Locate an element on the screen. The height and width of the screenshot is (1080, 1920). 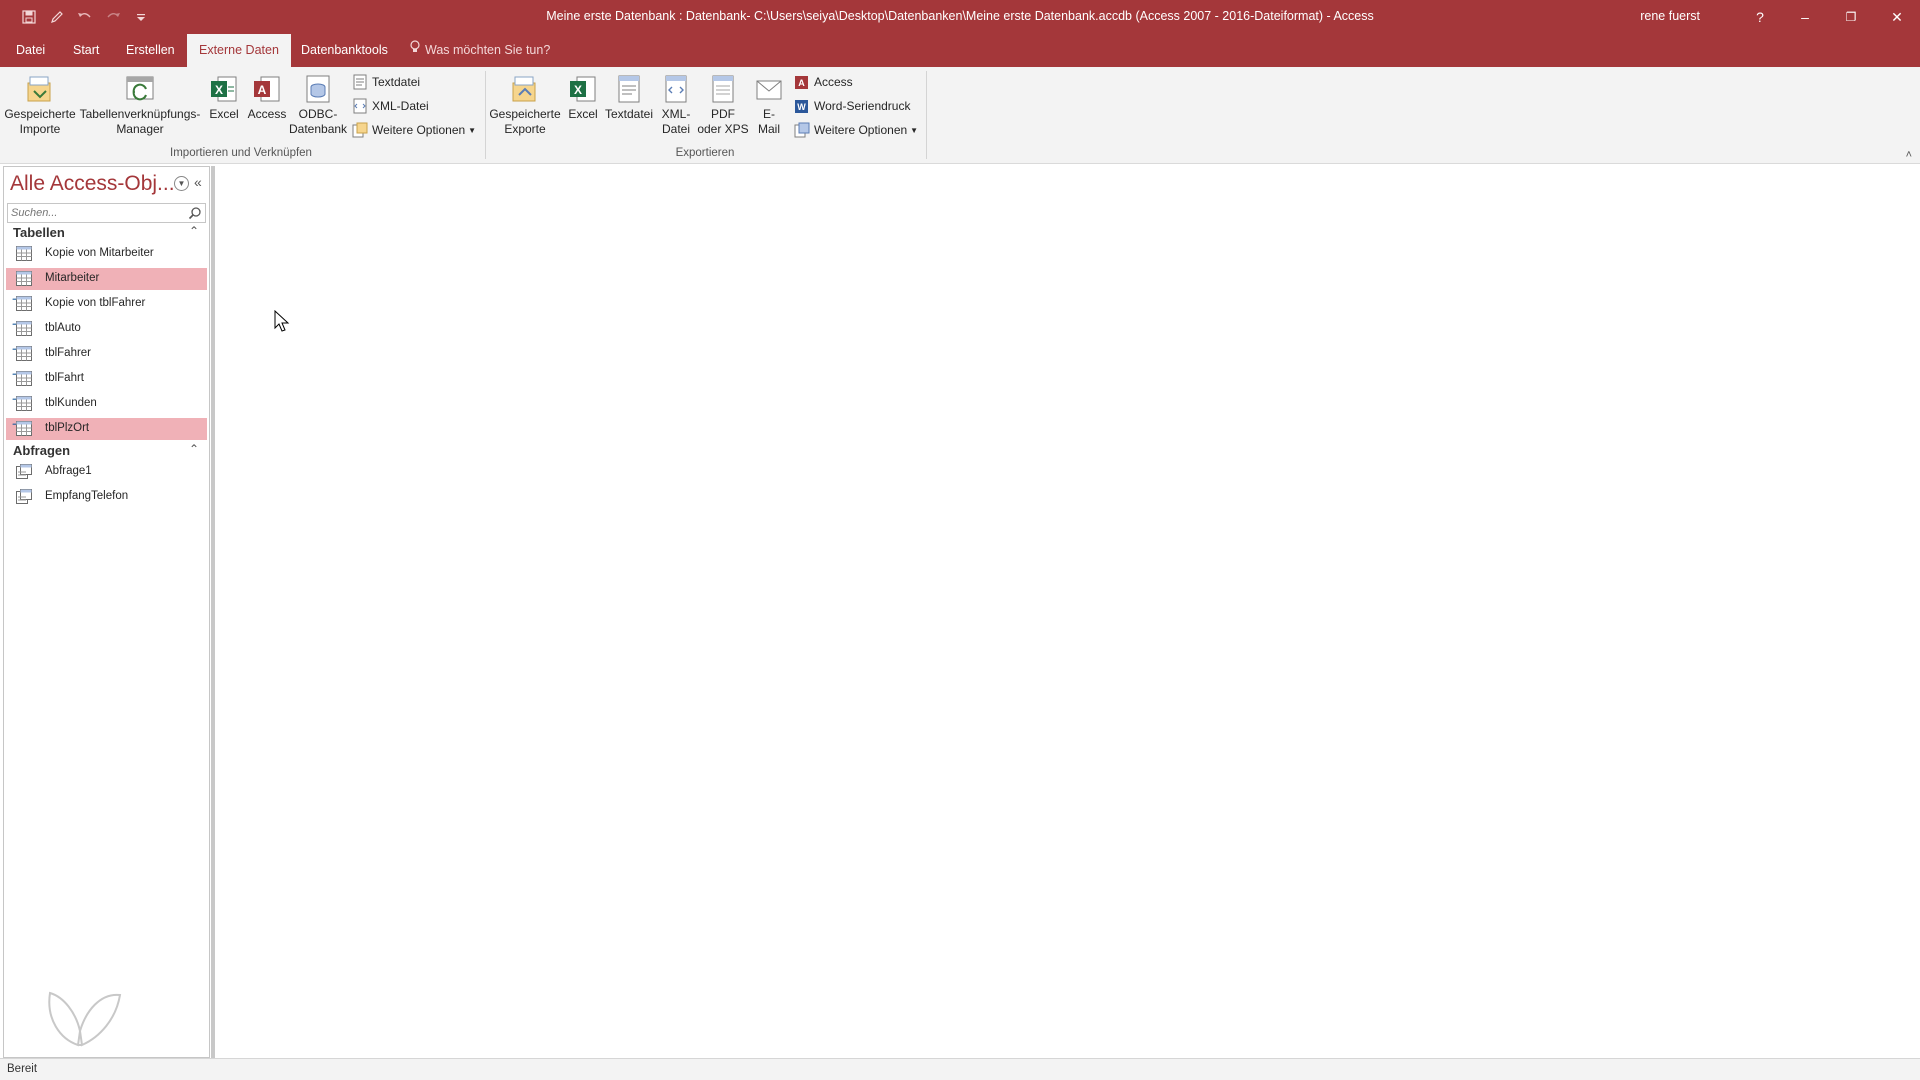
collapse-ribbon-icon: ˄ is located at coordinates (1909, 155).